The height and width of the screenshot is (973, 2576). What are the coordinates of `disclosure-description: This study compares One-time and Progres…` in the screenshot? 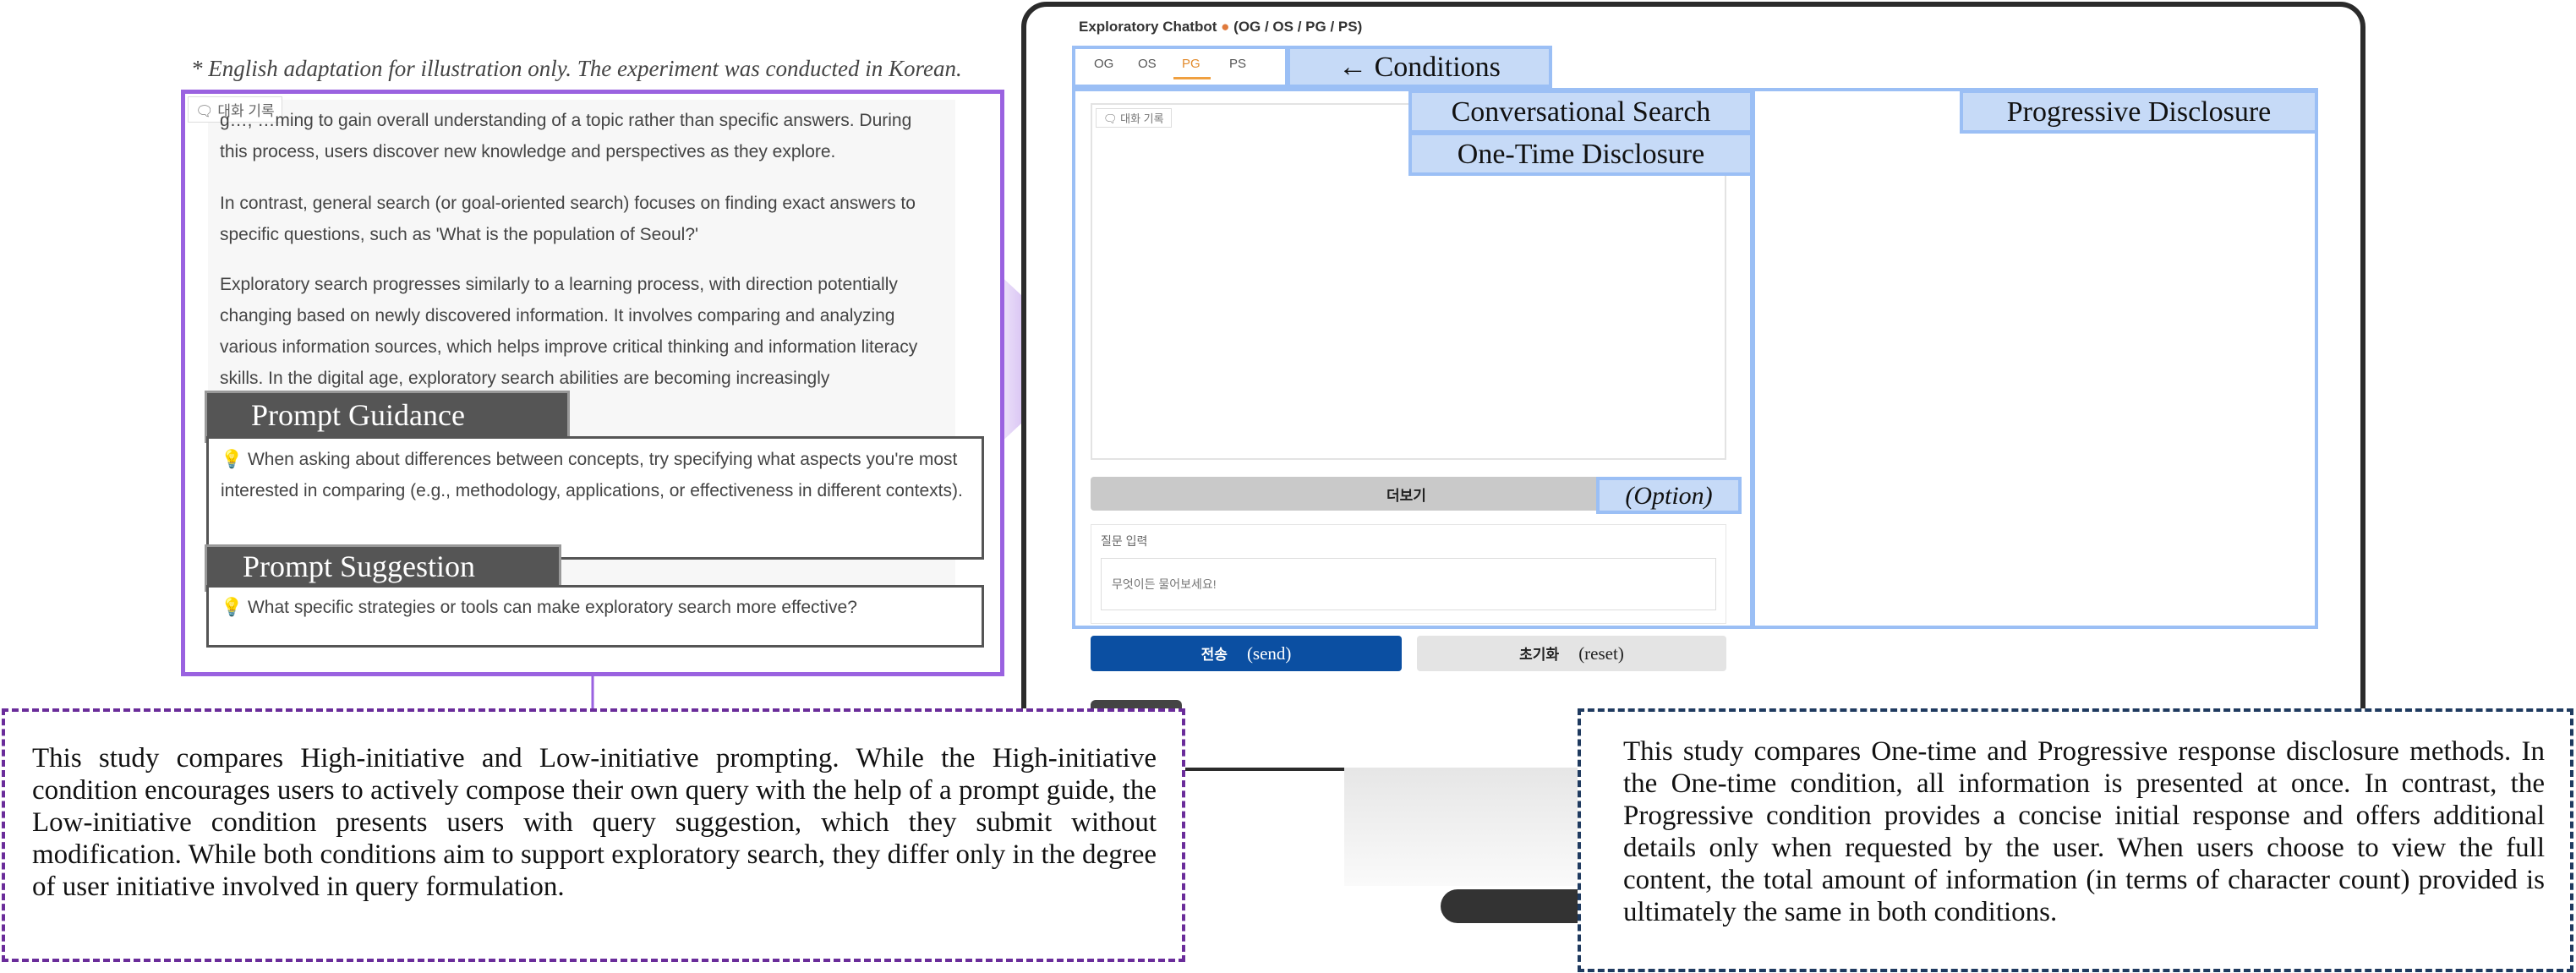 It's located at (2075, 840).